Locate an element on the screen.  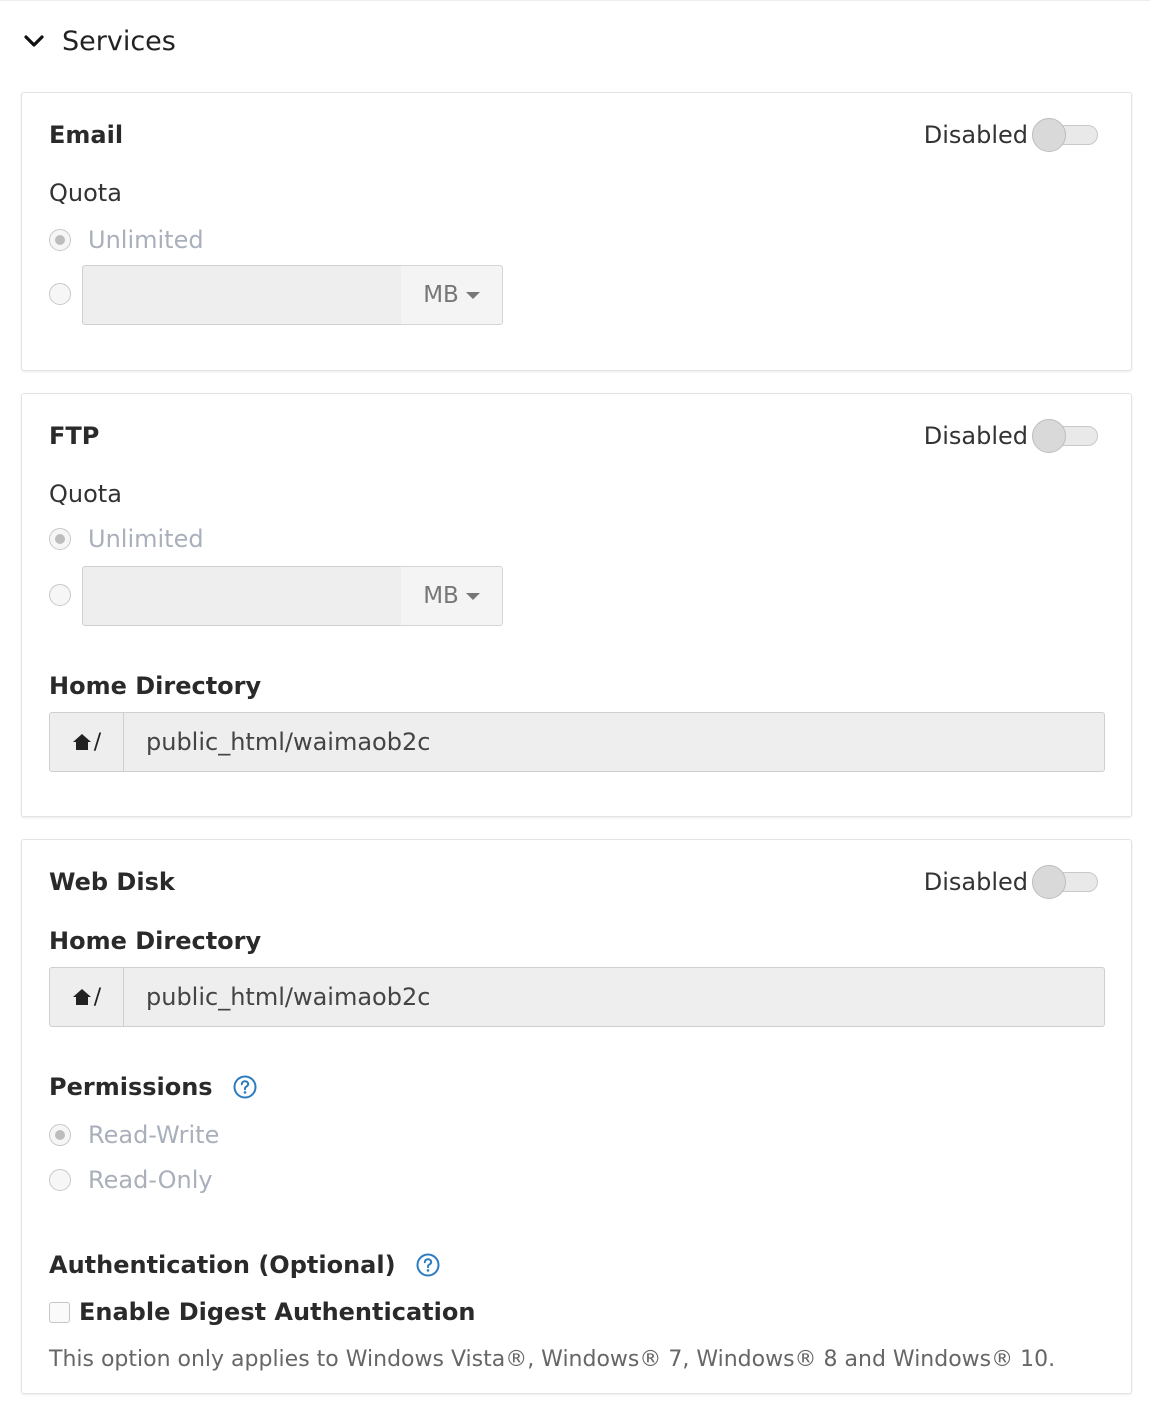
ftp-unlimited-radio is located at coordinates (60, 539).